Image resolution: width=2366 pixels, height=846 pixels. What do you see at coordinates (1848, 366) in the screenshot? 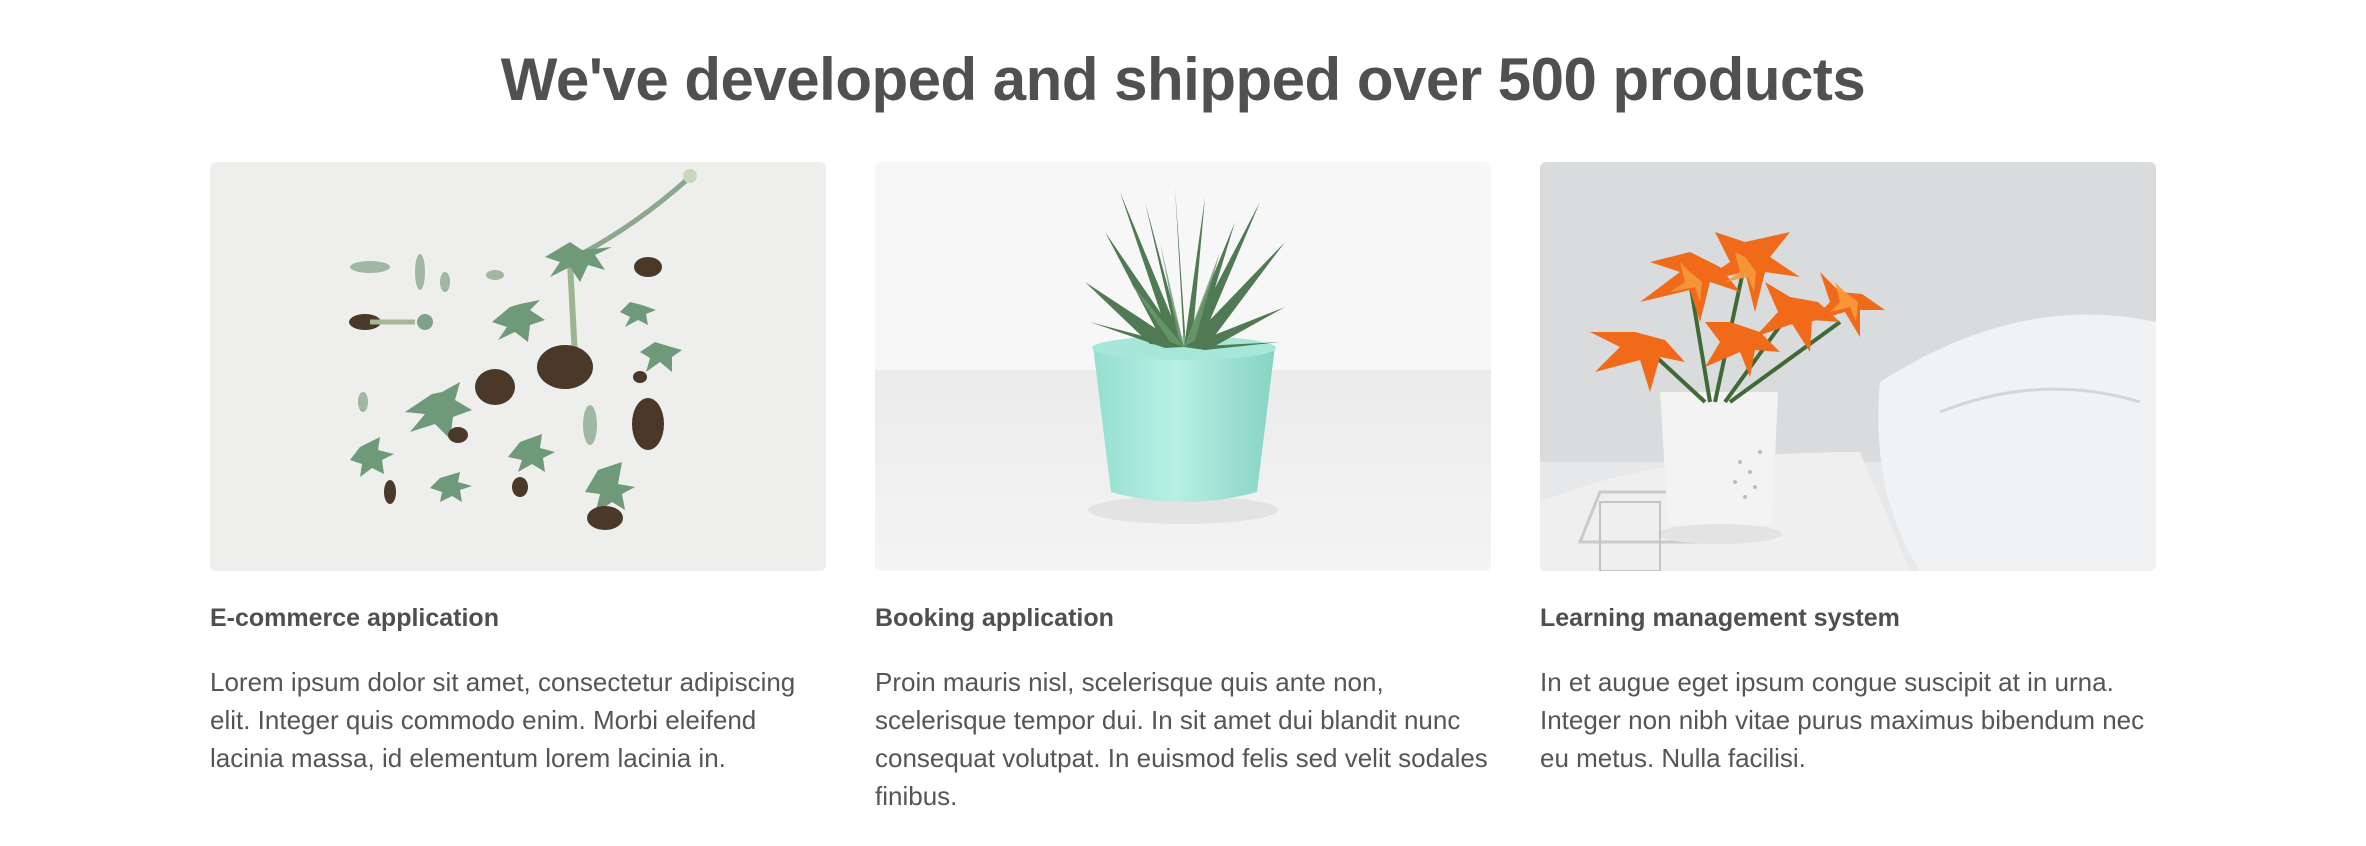
I see `orange-lilies-vase-photo` at bounding box center [1848, 366].